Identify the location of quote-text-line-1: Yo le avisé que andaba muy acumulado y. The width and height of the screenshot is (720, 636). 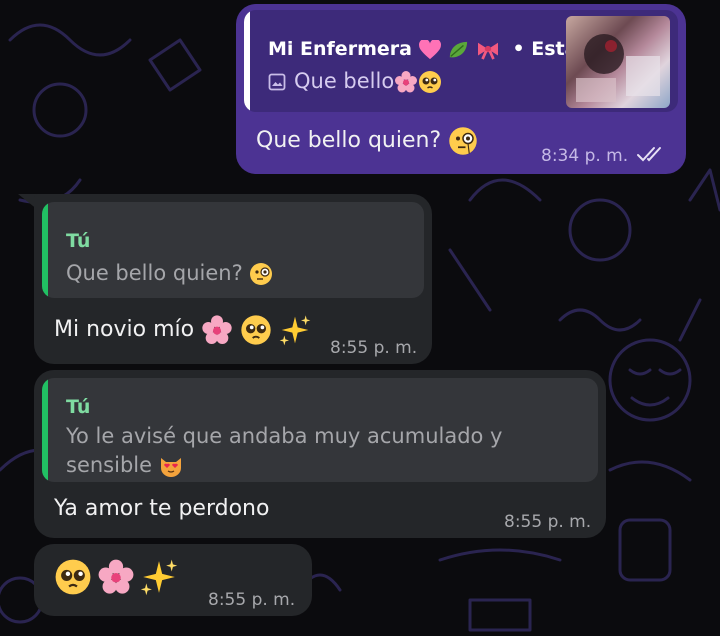
(284, 436).